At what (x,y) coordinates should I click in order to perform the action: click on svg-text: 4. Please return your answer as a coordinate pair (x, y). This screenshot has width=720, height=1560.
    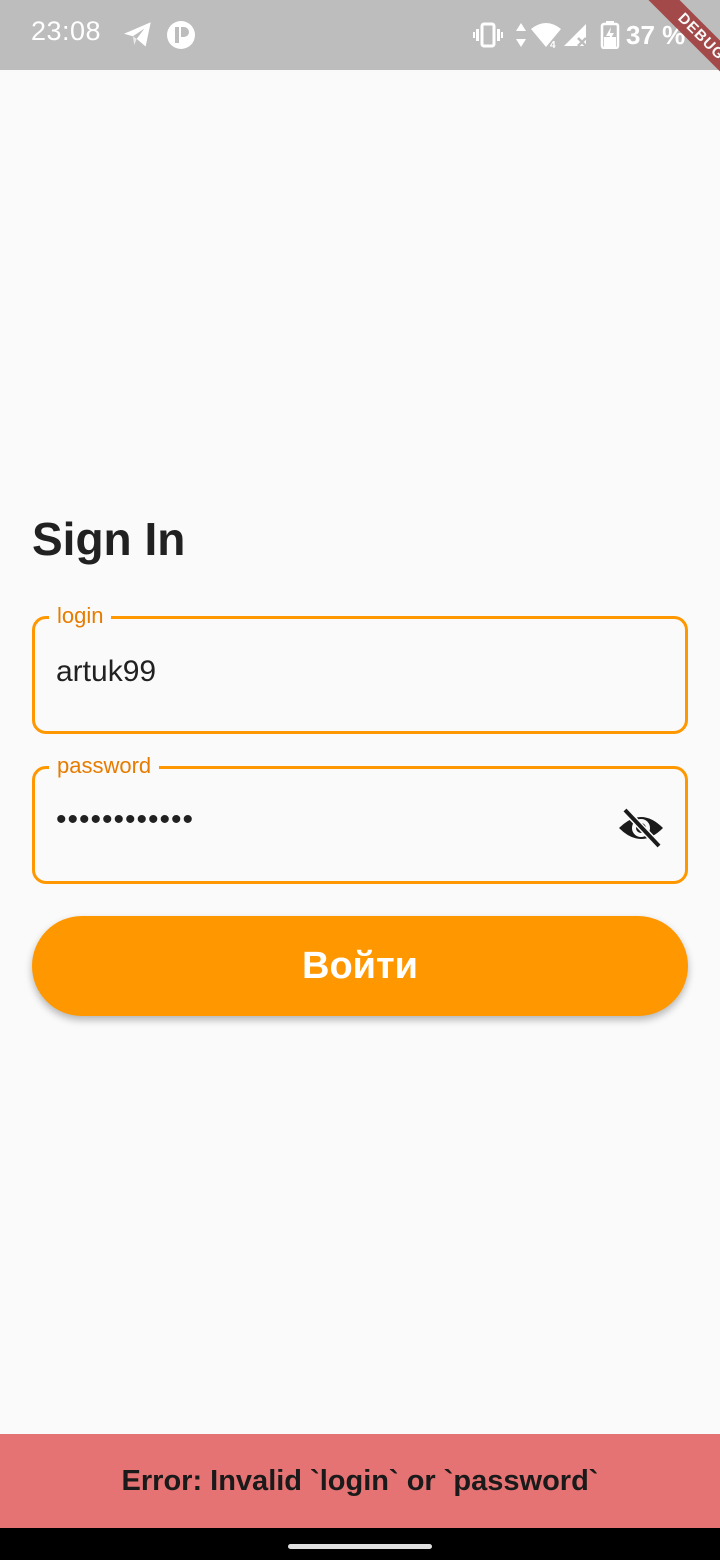
    Looking at the image, I should click on (553, 44).